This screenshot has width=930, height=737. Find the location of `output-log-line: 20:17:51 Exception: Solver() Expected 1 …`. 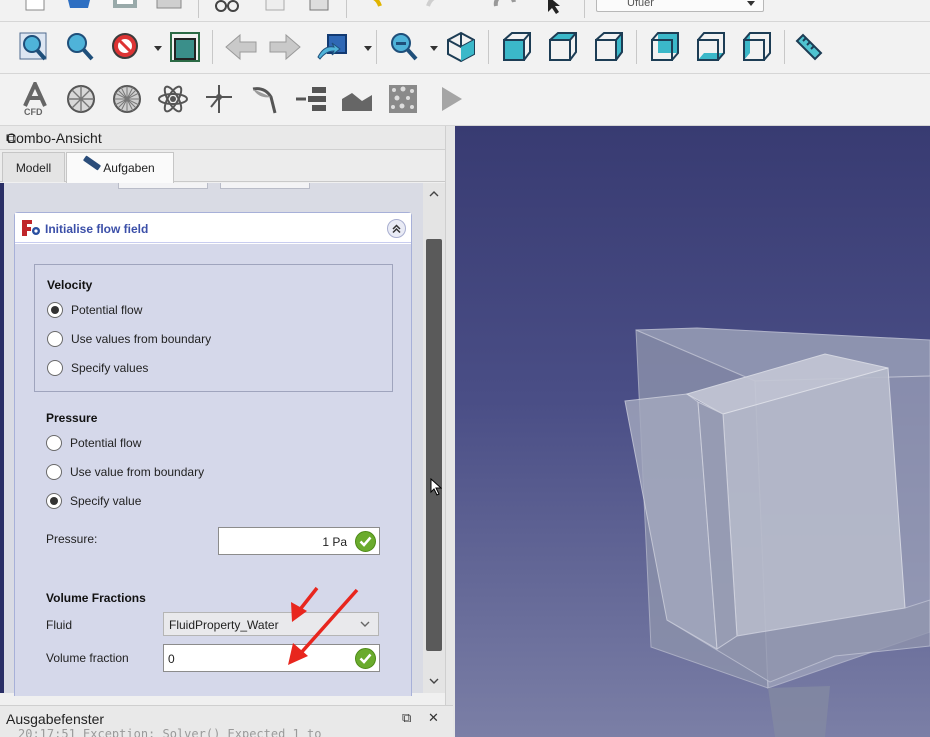

output-log-line: 20:17:51 Exception: Solver() Expected 1 … is located at coordinates (170, 732).